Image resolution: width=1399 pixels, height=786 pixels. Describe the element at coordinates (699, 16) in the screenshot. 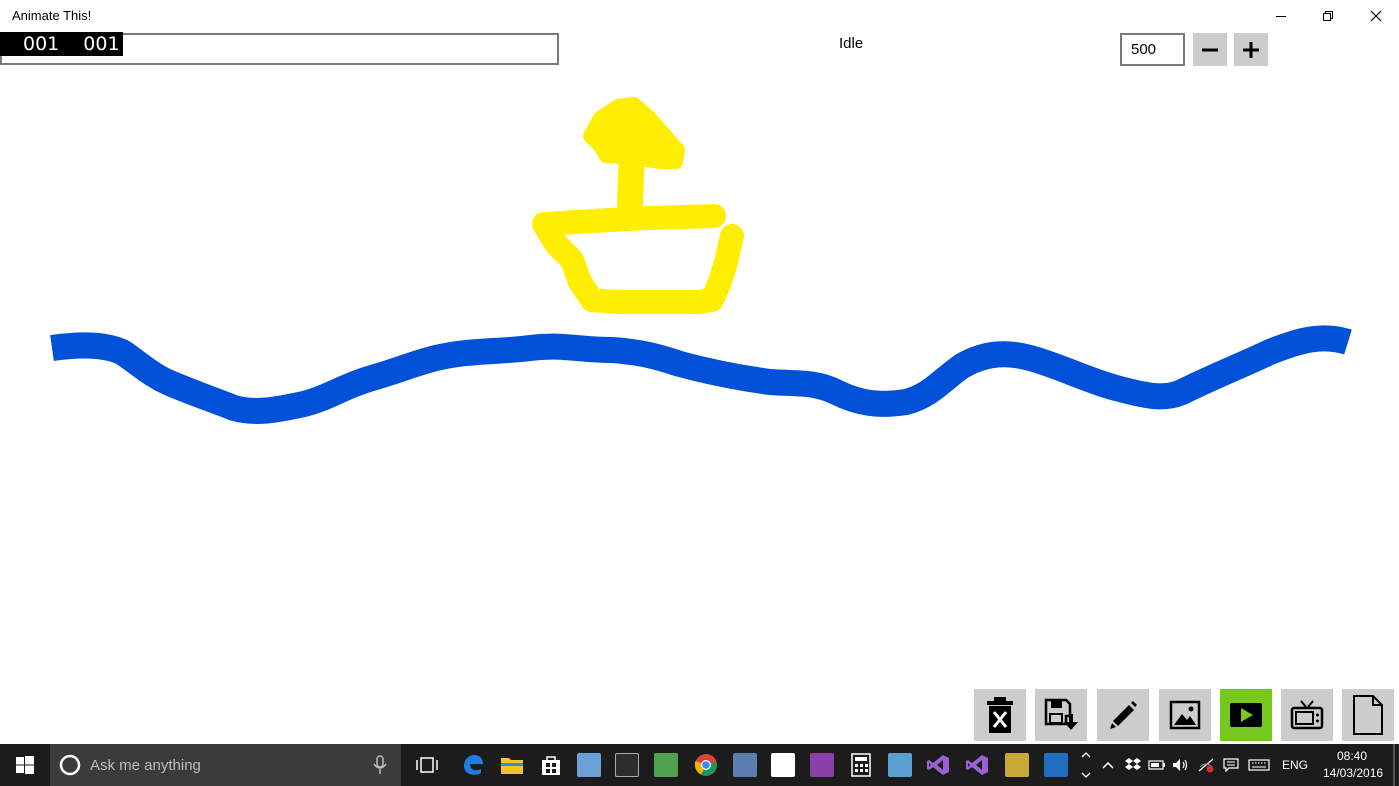

I see `title-bar: Animate This!` at that location.